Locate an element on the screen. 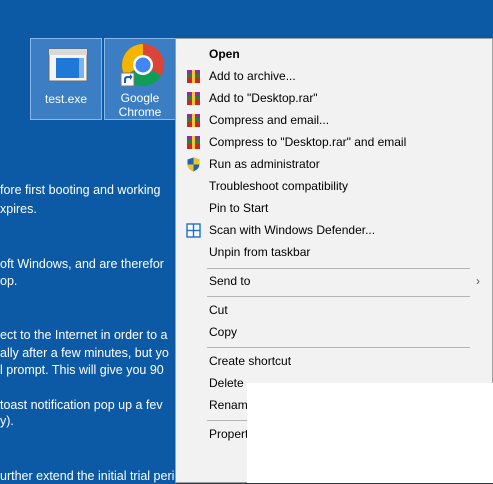  exe-file-icon is located at coordinates (68, 65).